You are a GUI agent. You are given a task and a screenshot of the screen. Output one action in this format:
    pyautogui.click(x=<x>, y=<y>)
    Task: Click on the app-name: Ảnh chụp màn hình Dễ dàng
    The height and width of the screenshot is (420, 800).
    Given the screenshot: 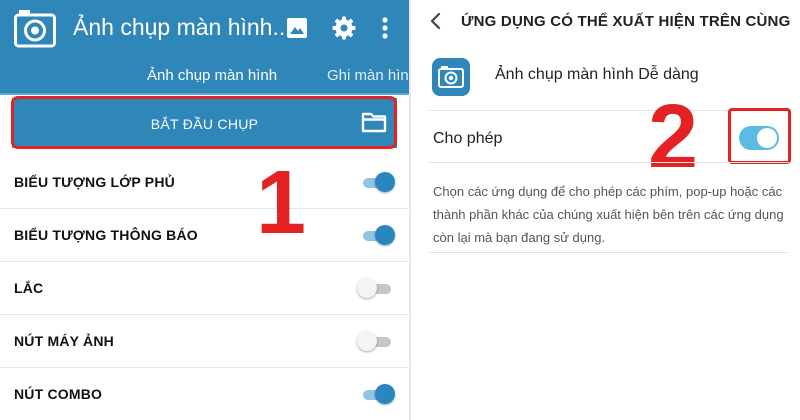 What is the action you would take?
    pyautogui.click(x=597, y=74)
    